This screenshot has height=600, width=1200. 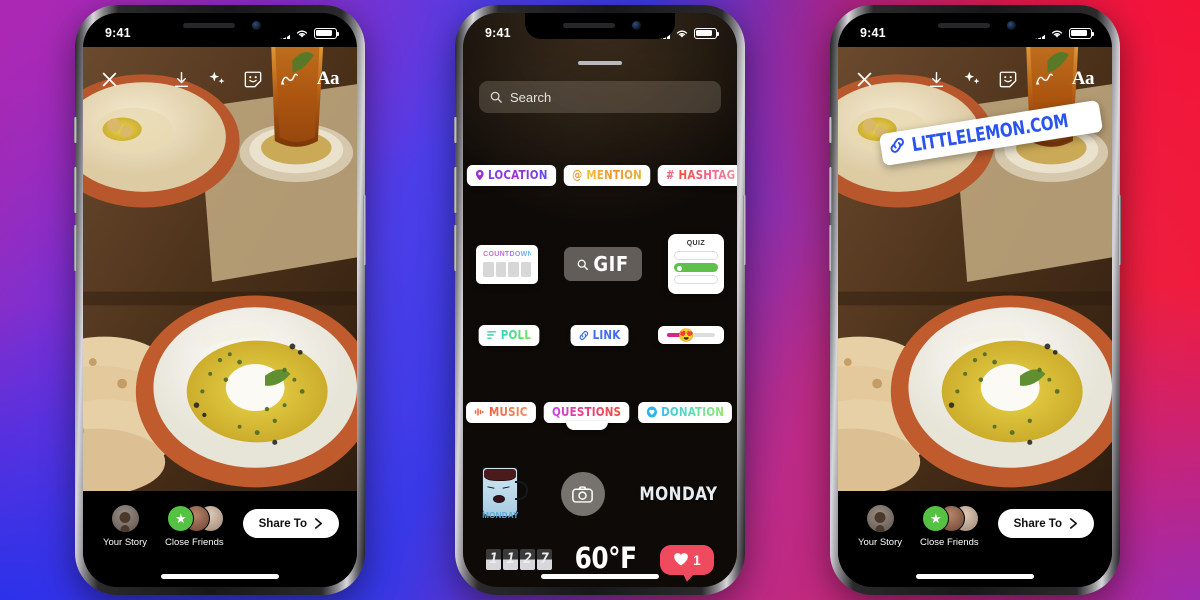 I want to click on sticker-location: LOCATION, so click(x=511, y=175).